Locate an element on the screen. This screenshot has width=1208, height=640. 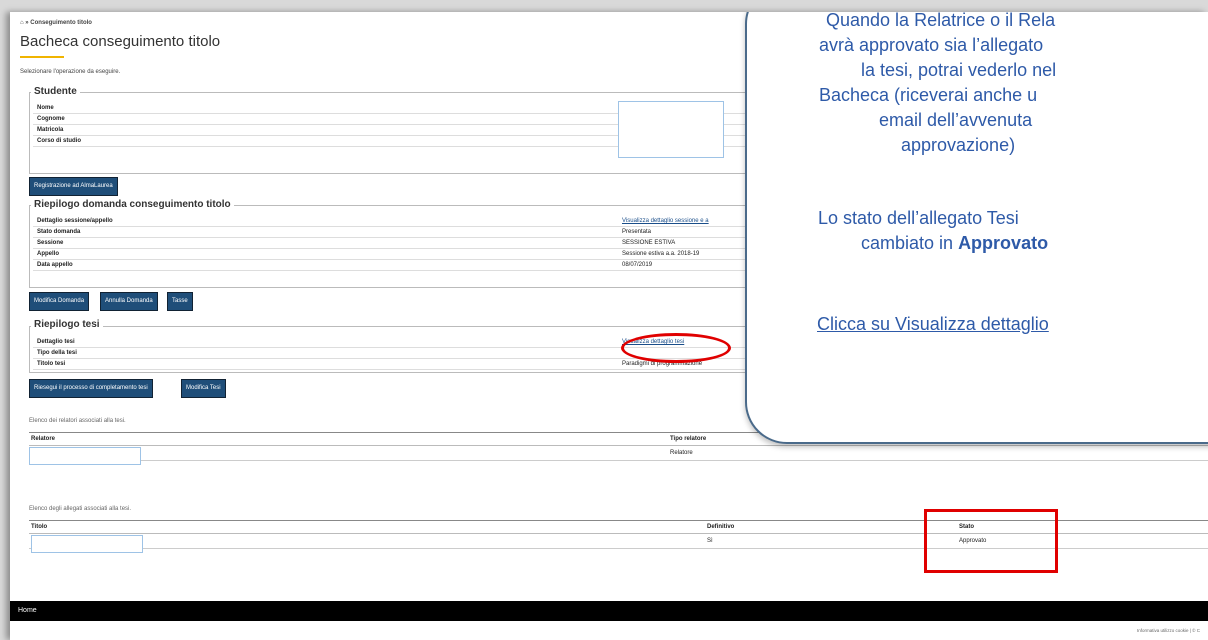
link-highlight-ellipse is located at coordinates (676, 348).